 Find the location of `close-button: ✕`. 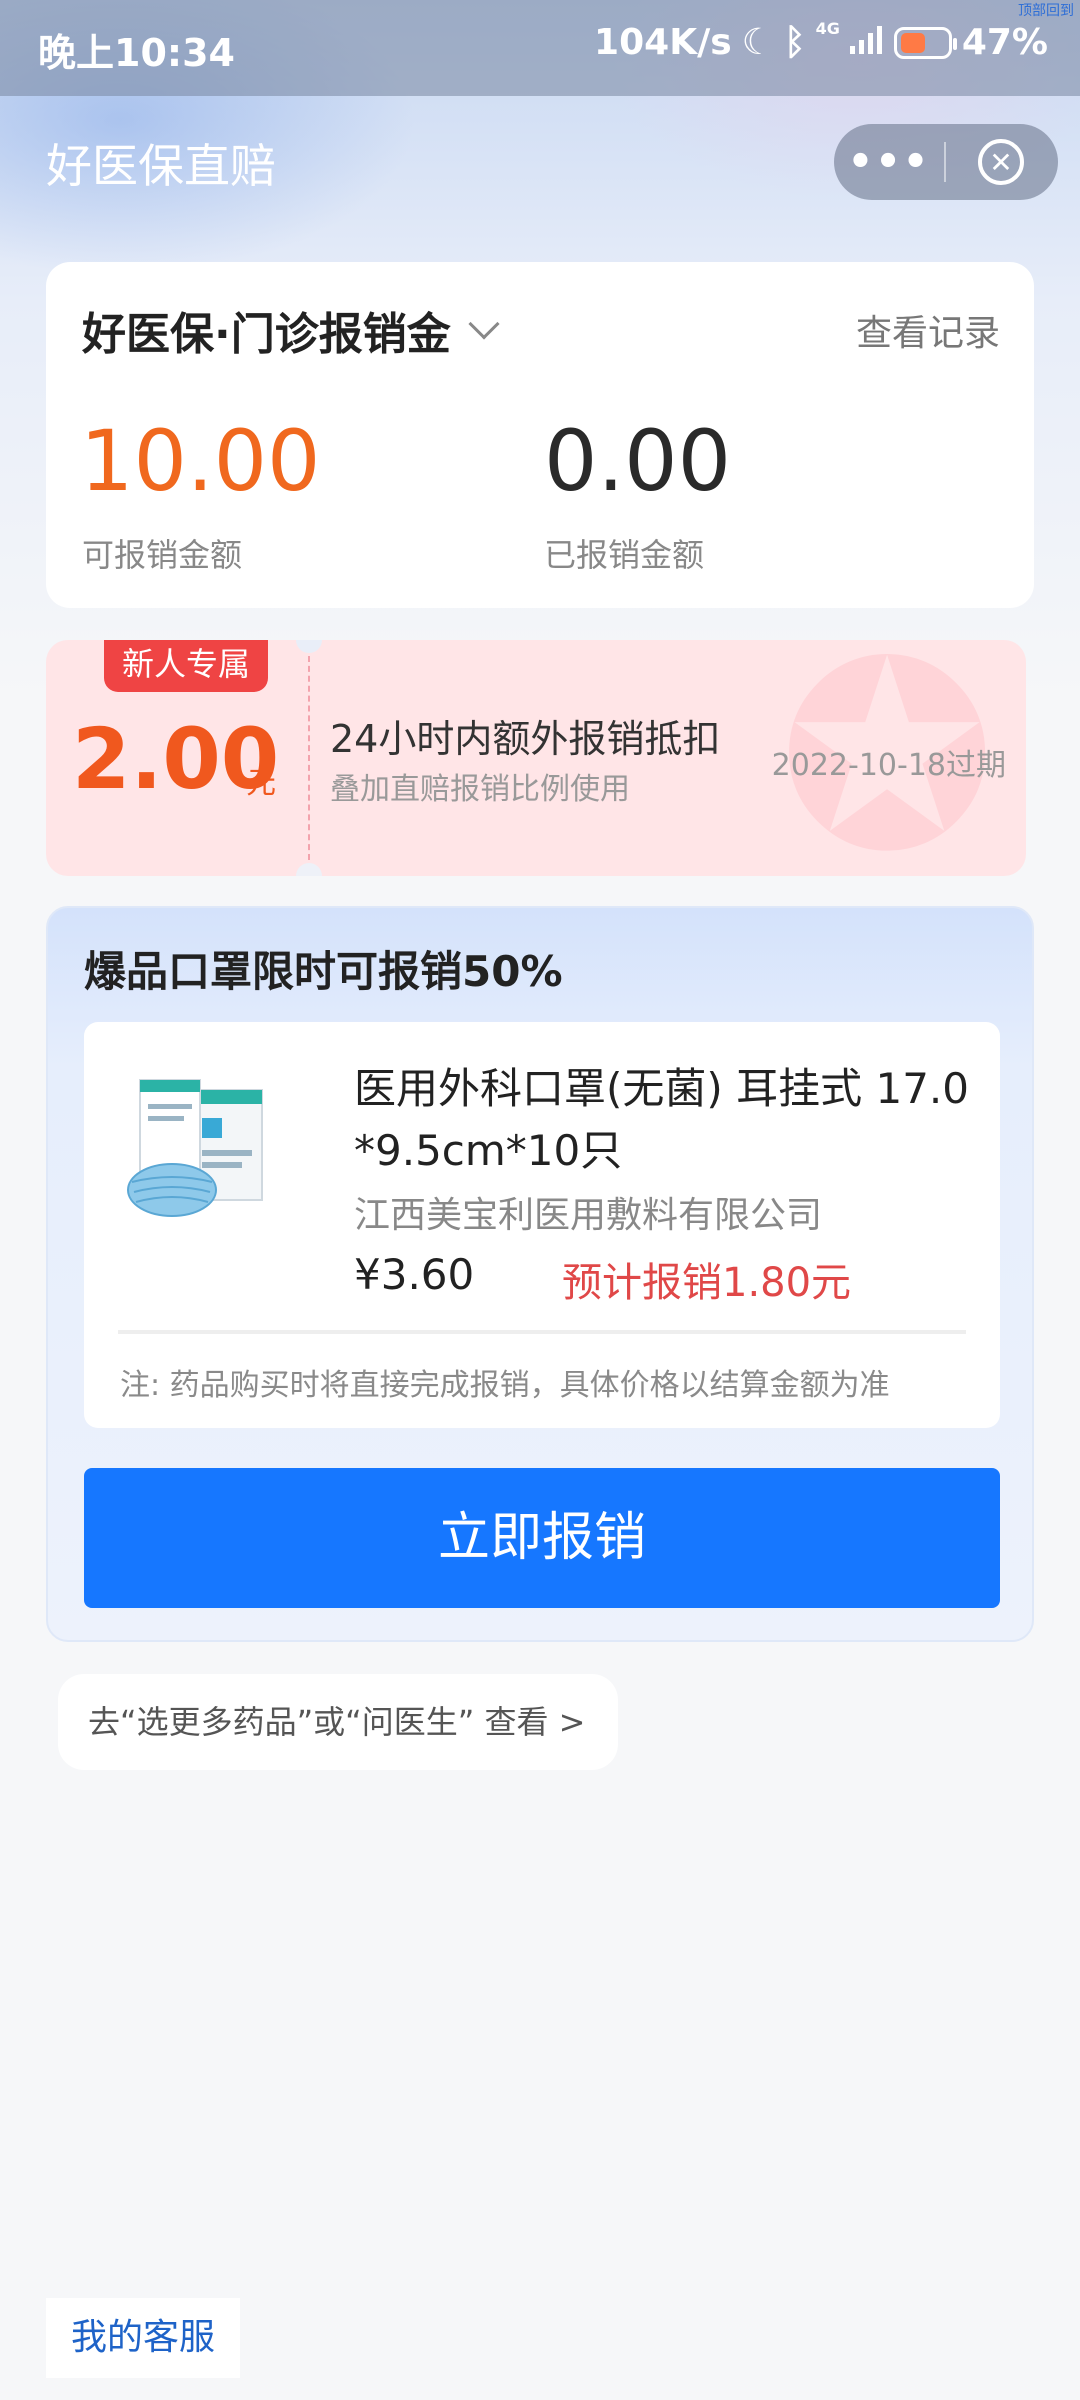

close-button: ✕ is located at coordinates (1001, 162).